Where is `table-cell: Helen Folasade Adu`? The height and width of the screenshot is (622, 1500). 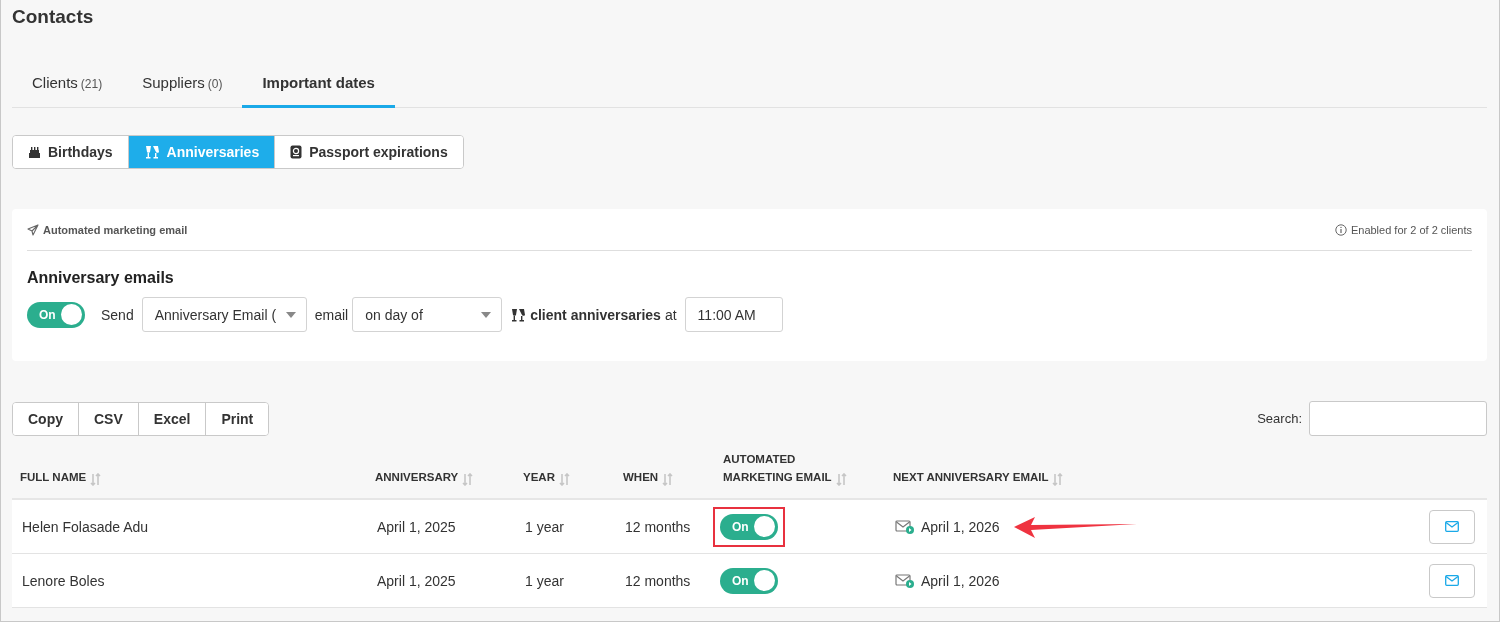
table-cell: Helen Folasade Adu is located at coordinates (85, 526).